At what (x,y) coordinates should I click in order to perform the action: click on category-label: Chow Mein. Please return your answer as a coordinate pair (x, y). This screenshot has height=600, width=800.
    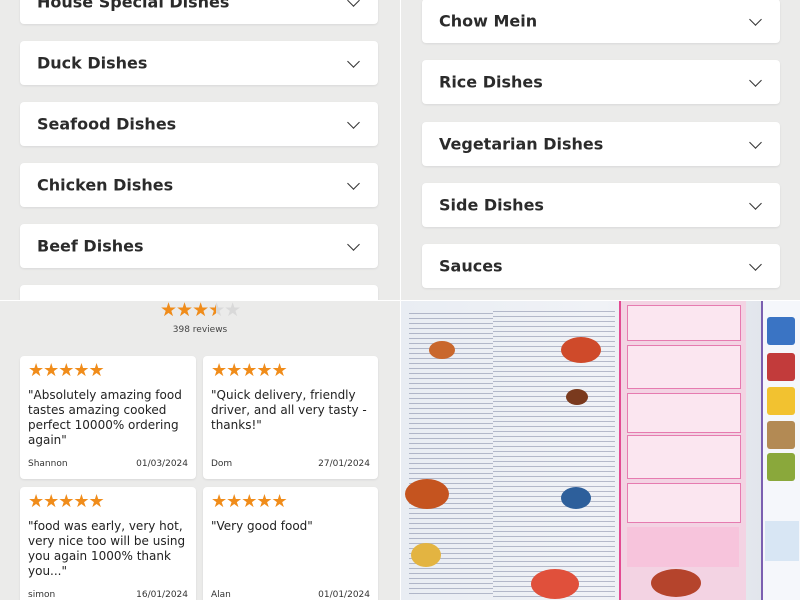
    Looking at the image, I should click on (488, 21).